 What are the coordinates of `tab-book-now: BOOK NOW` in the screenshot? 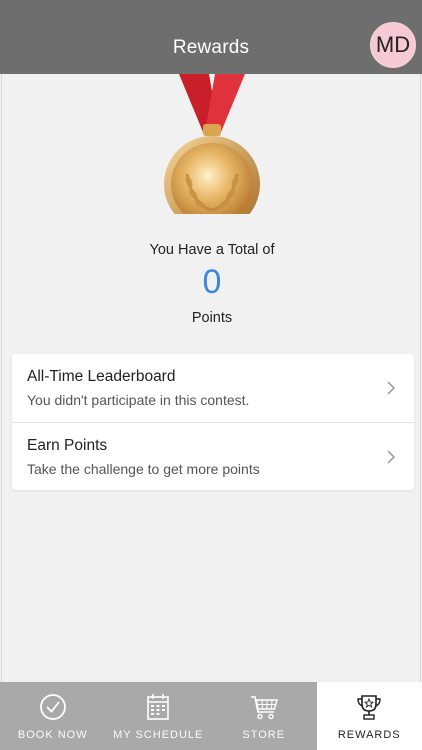 It's located at (53, 716).